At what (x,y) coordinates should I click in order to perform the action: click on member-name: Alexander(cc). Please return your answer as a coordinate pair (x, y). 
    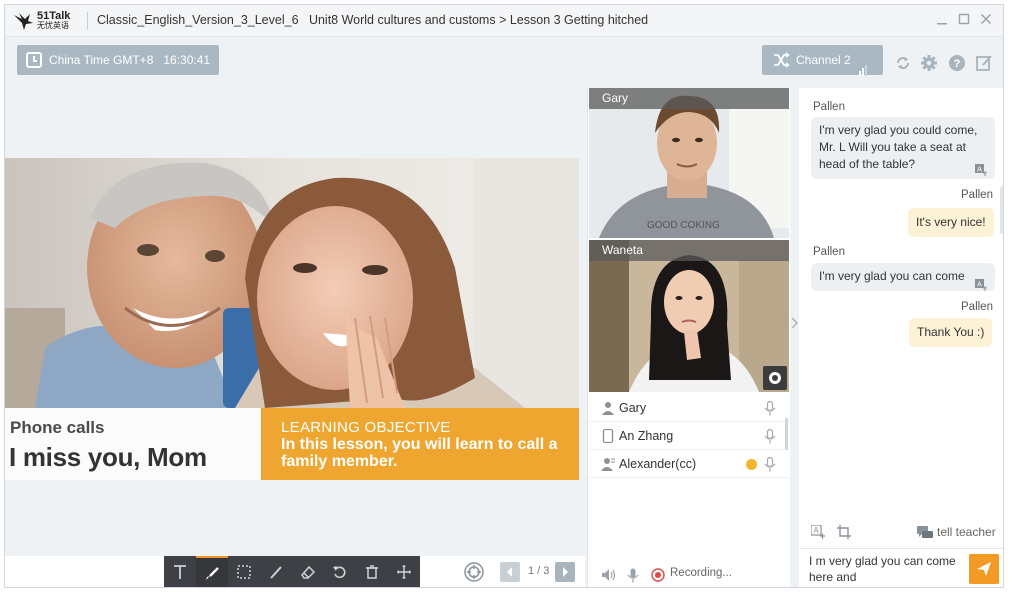
    Looking at the image, I should click on (658, 464).